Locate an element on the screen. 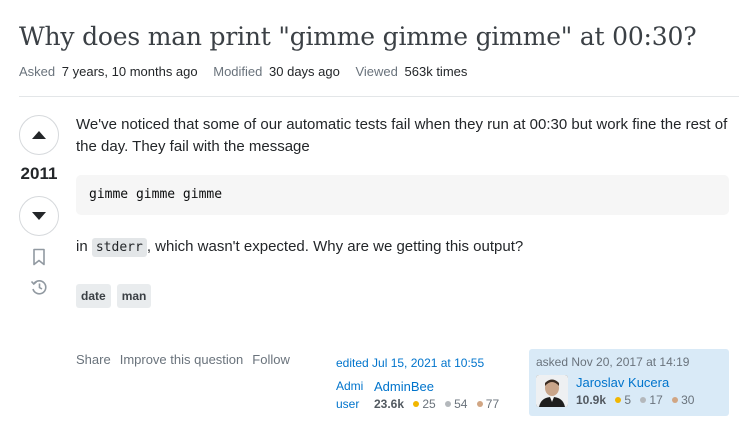 The width and height of the screenshot is (739, 425). owner-avatar is located at coordinates (552, 391).